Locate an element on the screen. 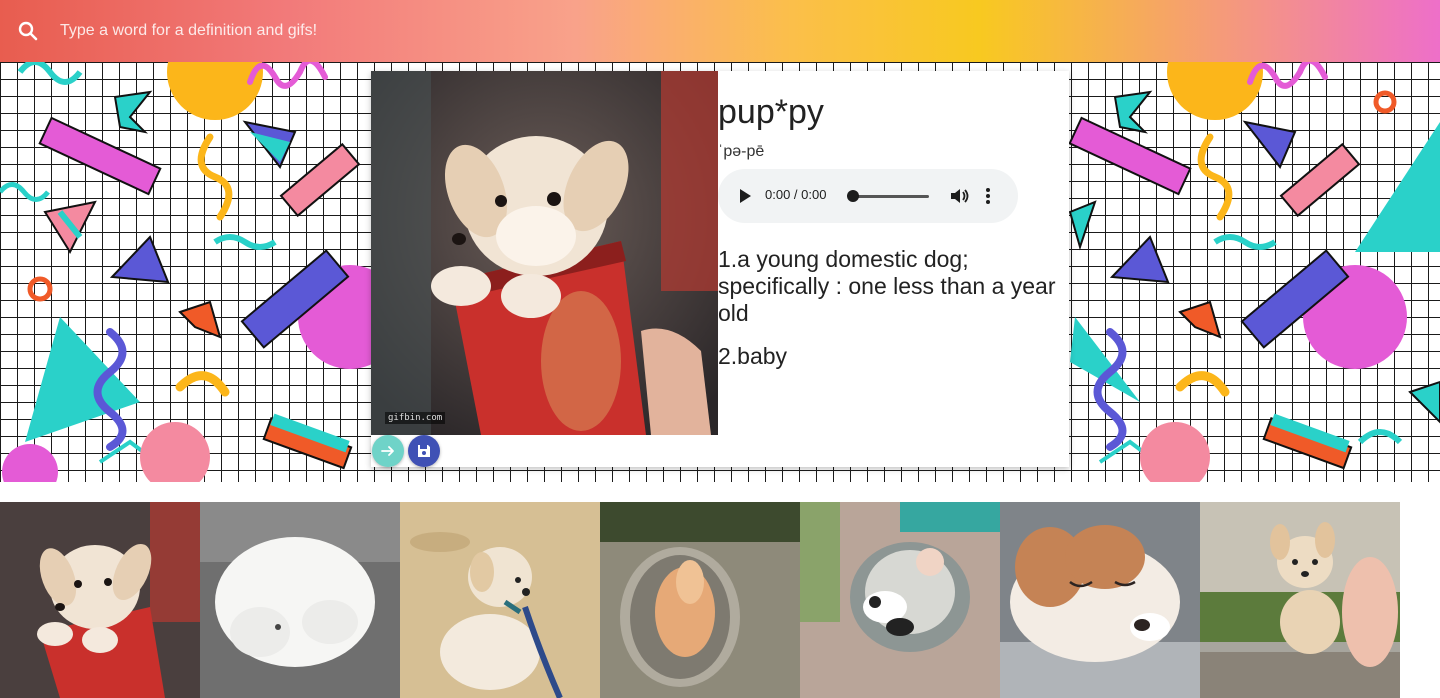  audio-seek-handle is located at coordinates (853, 196).